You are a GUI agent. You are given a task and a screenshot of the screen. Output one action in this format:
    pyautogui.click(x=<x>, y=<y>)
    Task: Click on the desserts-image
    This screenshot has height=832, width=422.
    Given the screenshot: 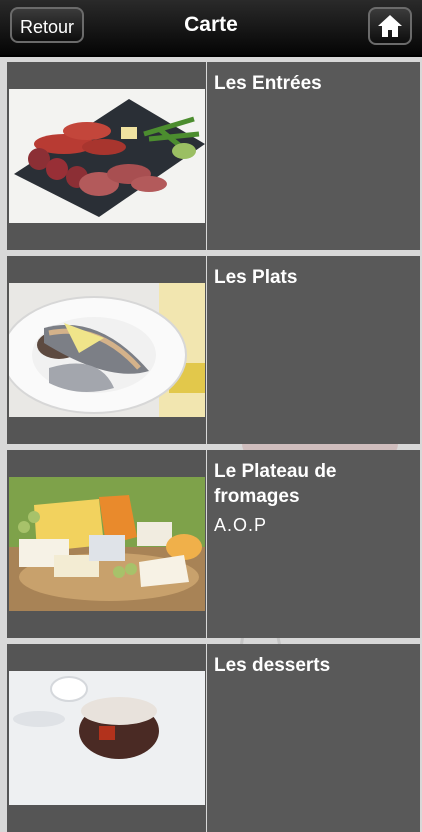 What is the action you would take?
    pyautogui.click(x=107, y=738)
    